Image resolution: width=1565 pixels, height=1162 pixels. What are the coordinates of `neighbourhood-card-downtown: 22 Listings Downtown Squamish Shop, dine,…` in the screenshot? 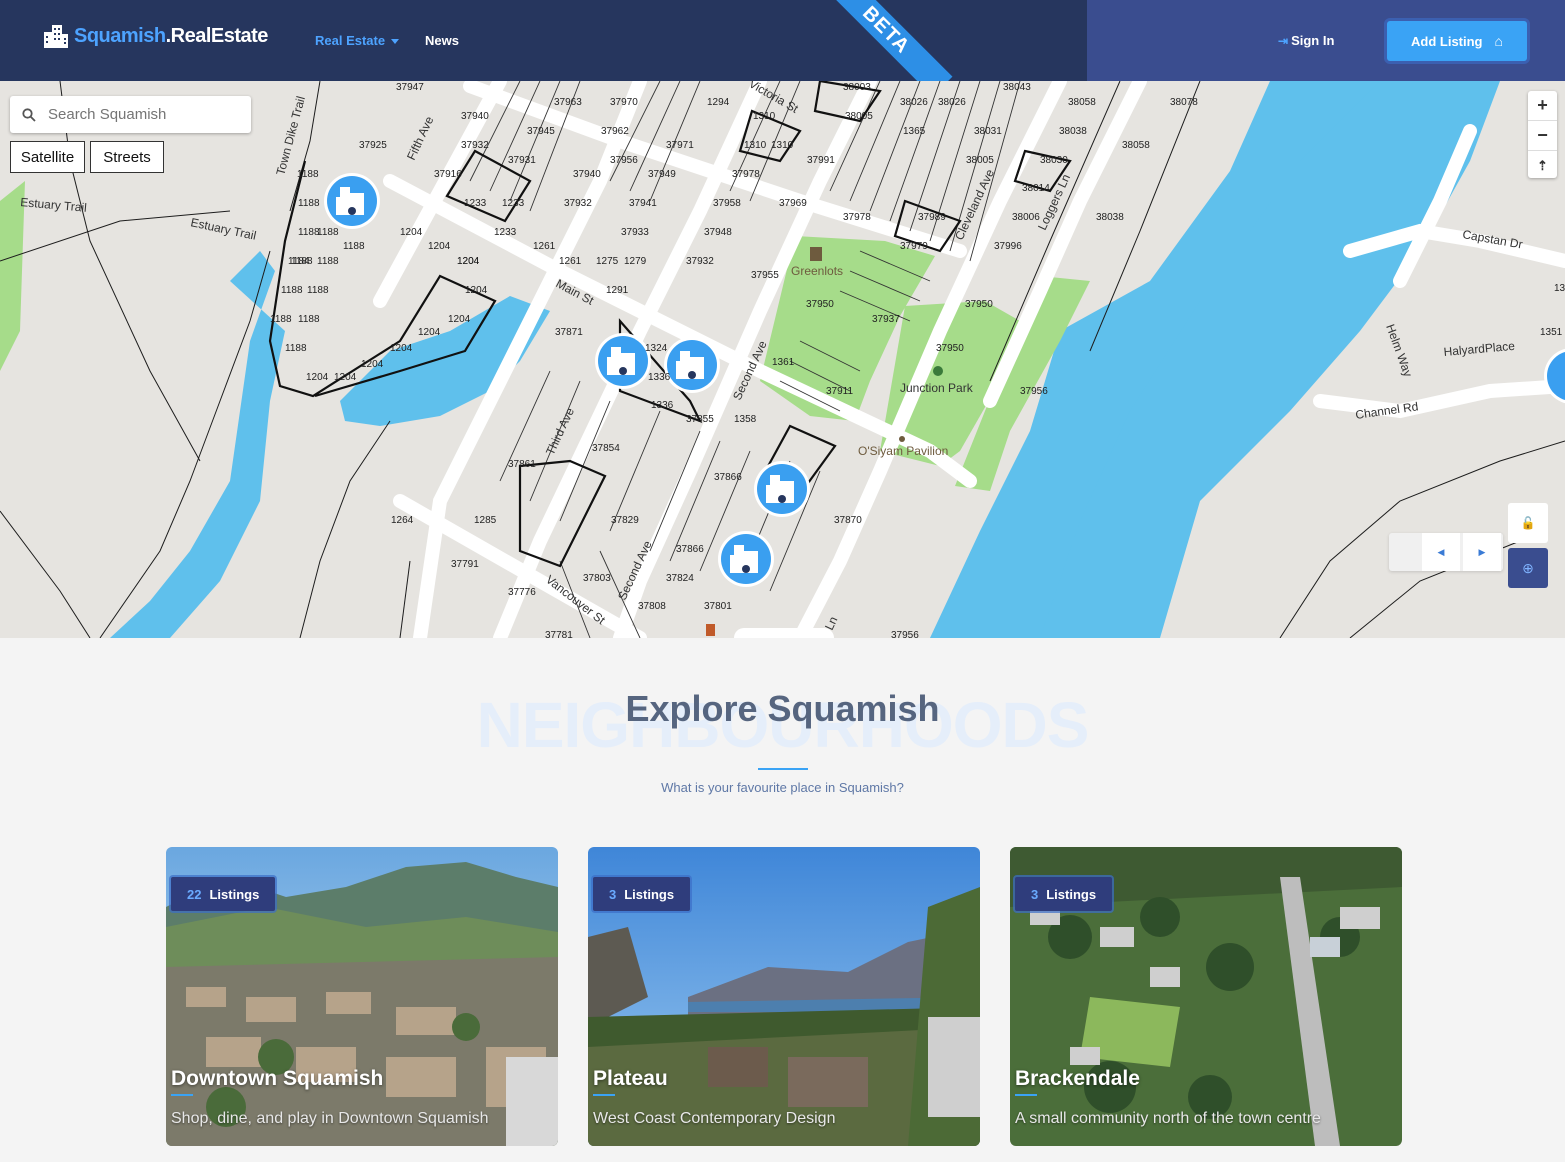 It's located at (362, 996).